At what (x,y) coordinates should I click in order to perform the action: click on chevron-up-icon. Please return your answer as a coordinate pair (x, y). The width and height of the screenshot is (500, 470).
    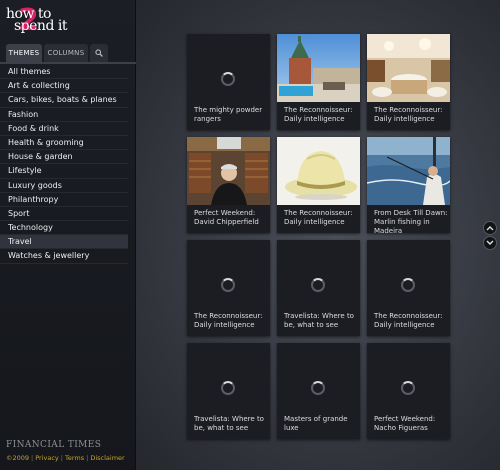
    Looking at the image, I should click on (490, 228).